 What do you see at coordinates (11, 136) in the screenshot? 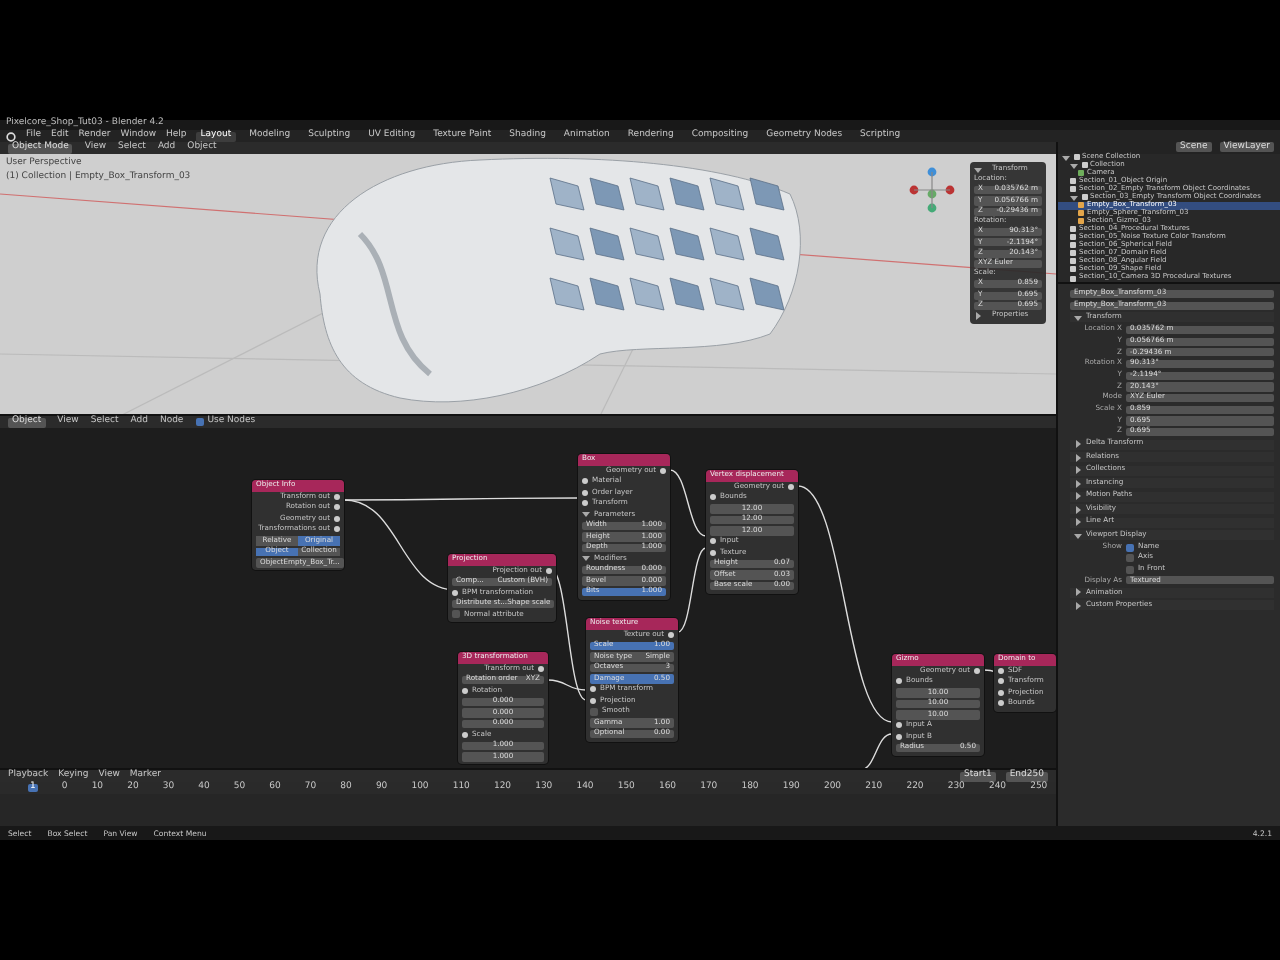
I see `app-logo-icon` at bounding box center [11, 136].